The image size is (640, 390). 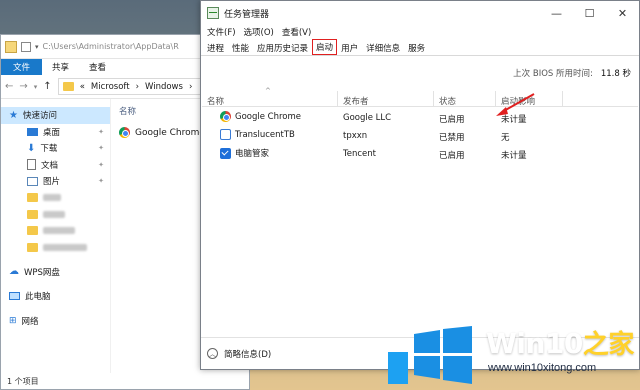 I want to click on row-name-cell: 电脑管家, so click(x=244, y=153).